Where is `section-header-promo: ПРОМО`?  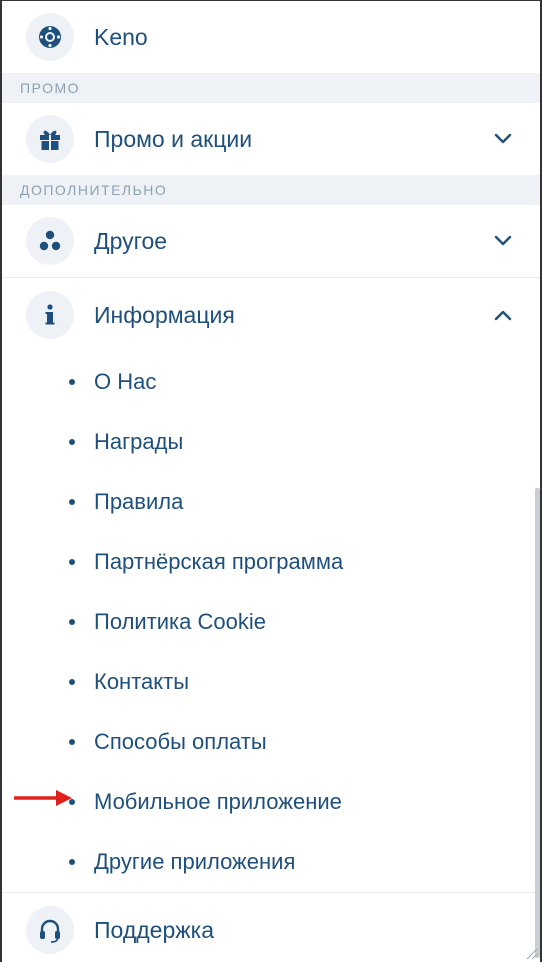 section-header-promo: ПРОМО is located at coordinates (271, 88).